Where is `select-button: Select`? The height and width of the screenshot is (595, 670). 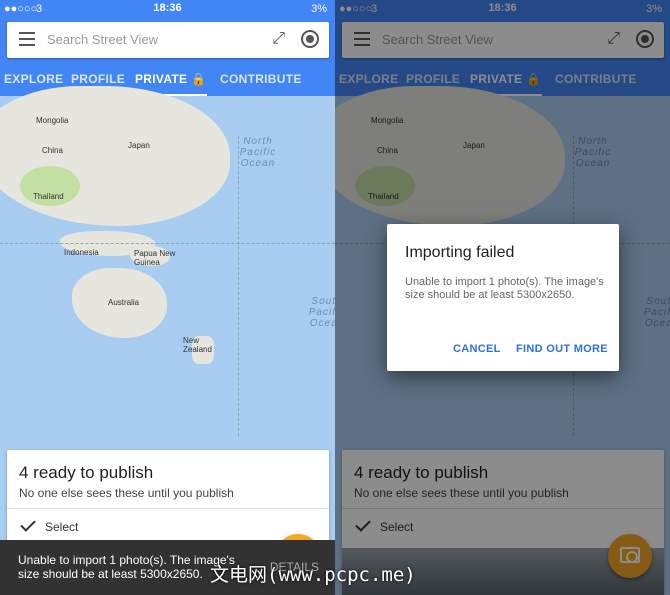
select-button: Select is located at coordinates (49, 525).